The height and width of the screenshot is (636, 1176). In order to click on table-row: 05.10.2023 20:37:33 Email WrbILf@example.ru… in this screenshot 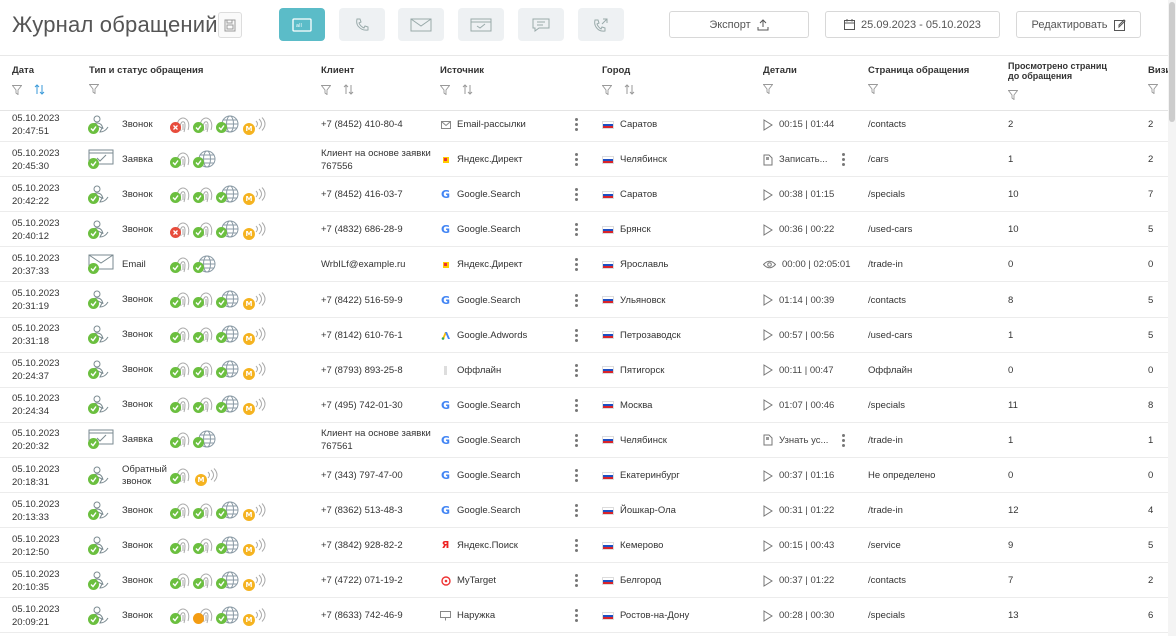, I will do `click(584, 265)`.